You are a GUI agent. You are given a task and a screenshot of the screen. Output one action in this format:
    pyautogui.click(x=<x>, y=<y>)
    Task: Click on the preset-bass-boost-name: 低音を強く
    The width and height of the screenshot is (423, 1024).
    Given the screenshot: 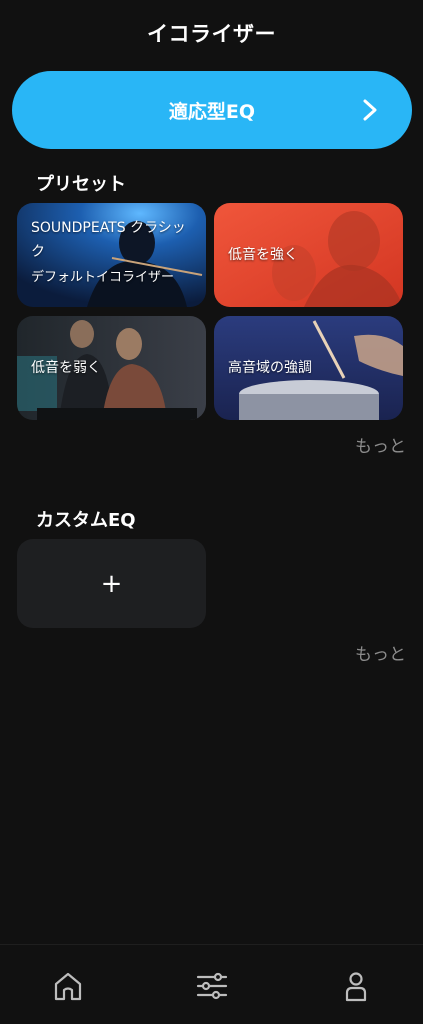 What is the action you would take?
    pyautogui.click(x=263, y=255)
    